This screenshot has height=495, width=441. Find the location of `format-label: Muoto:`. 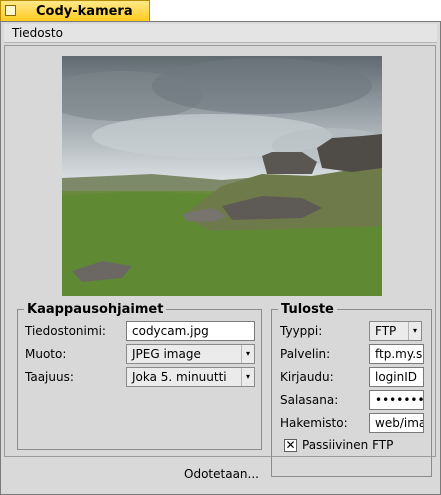

format-label: Muoto: is located at coordinates (46, 354).